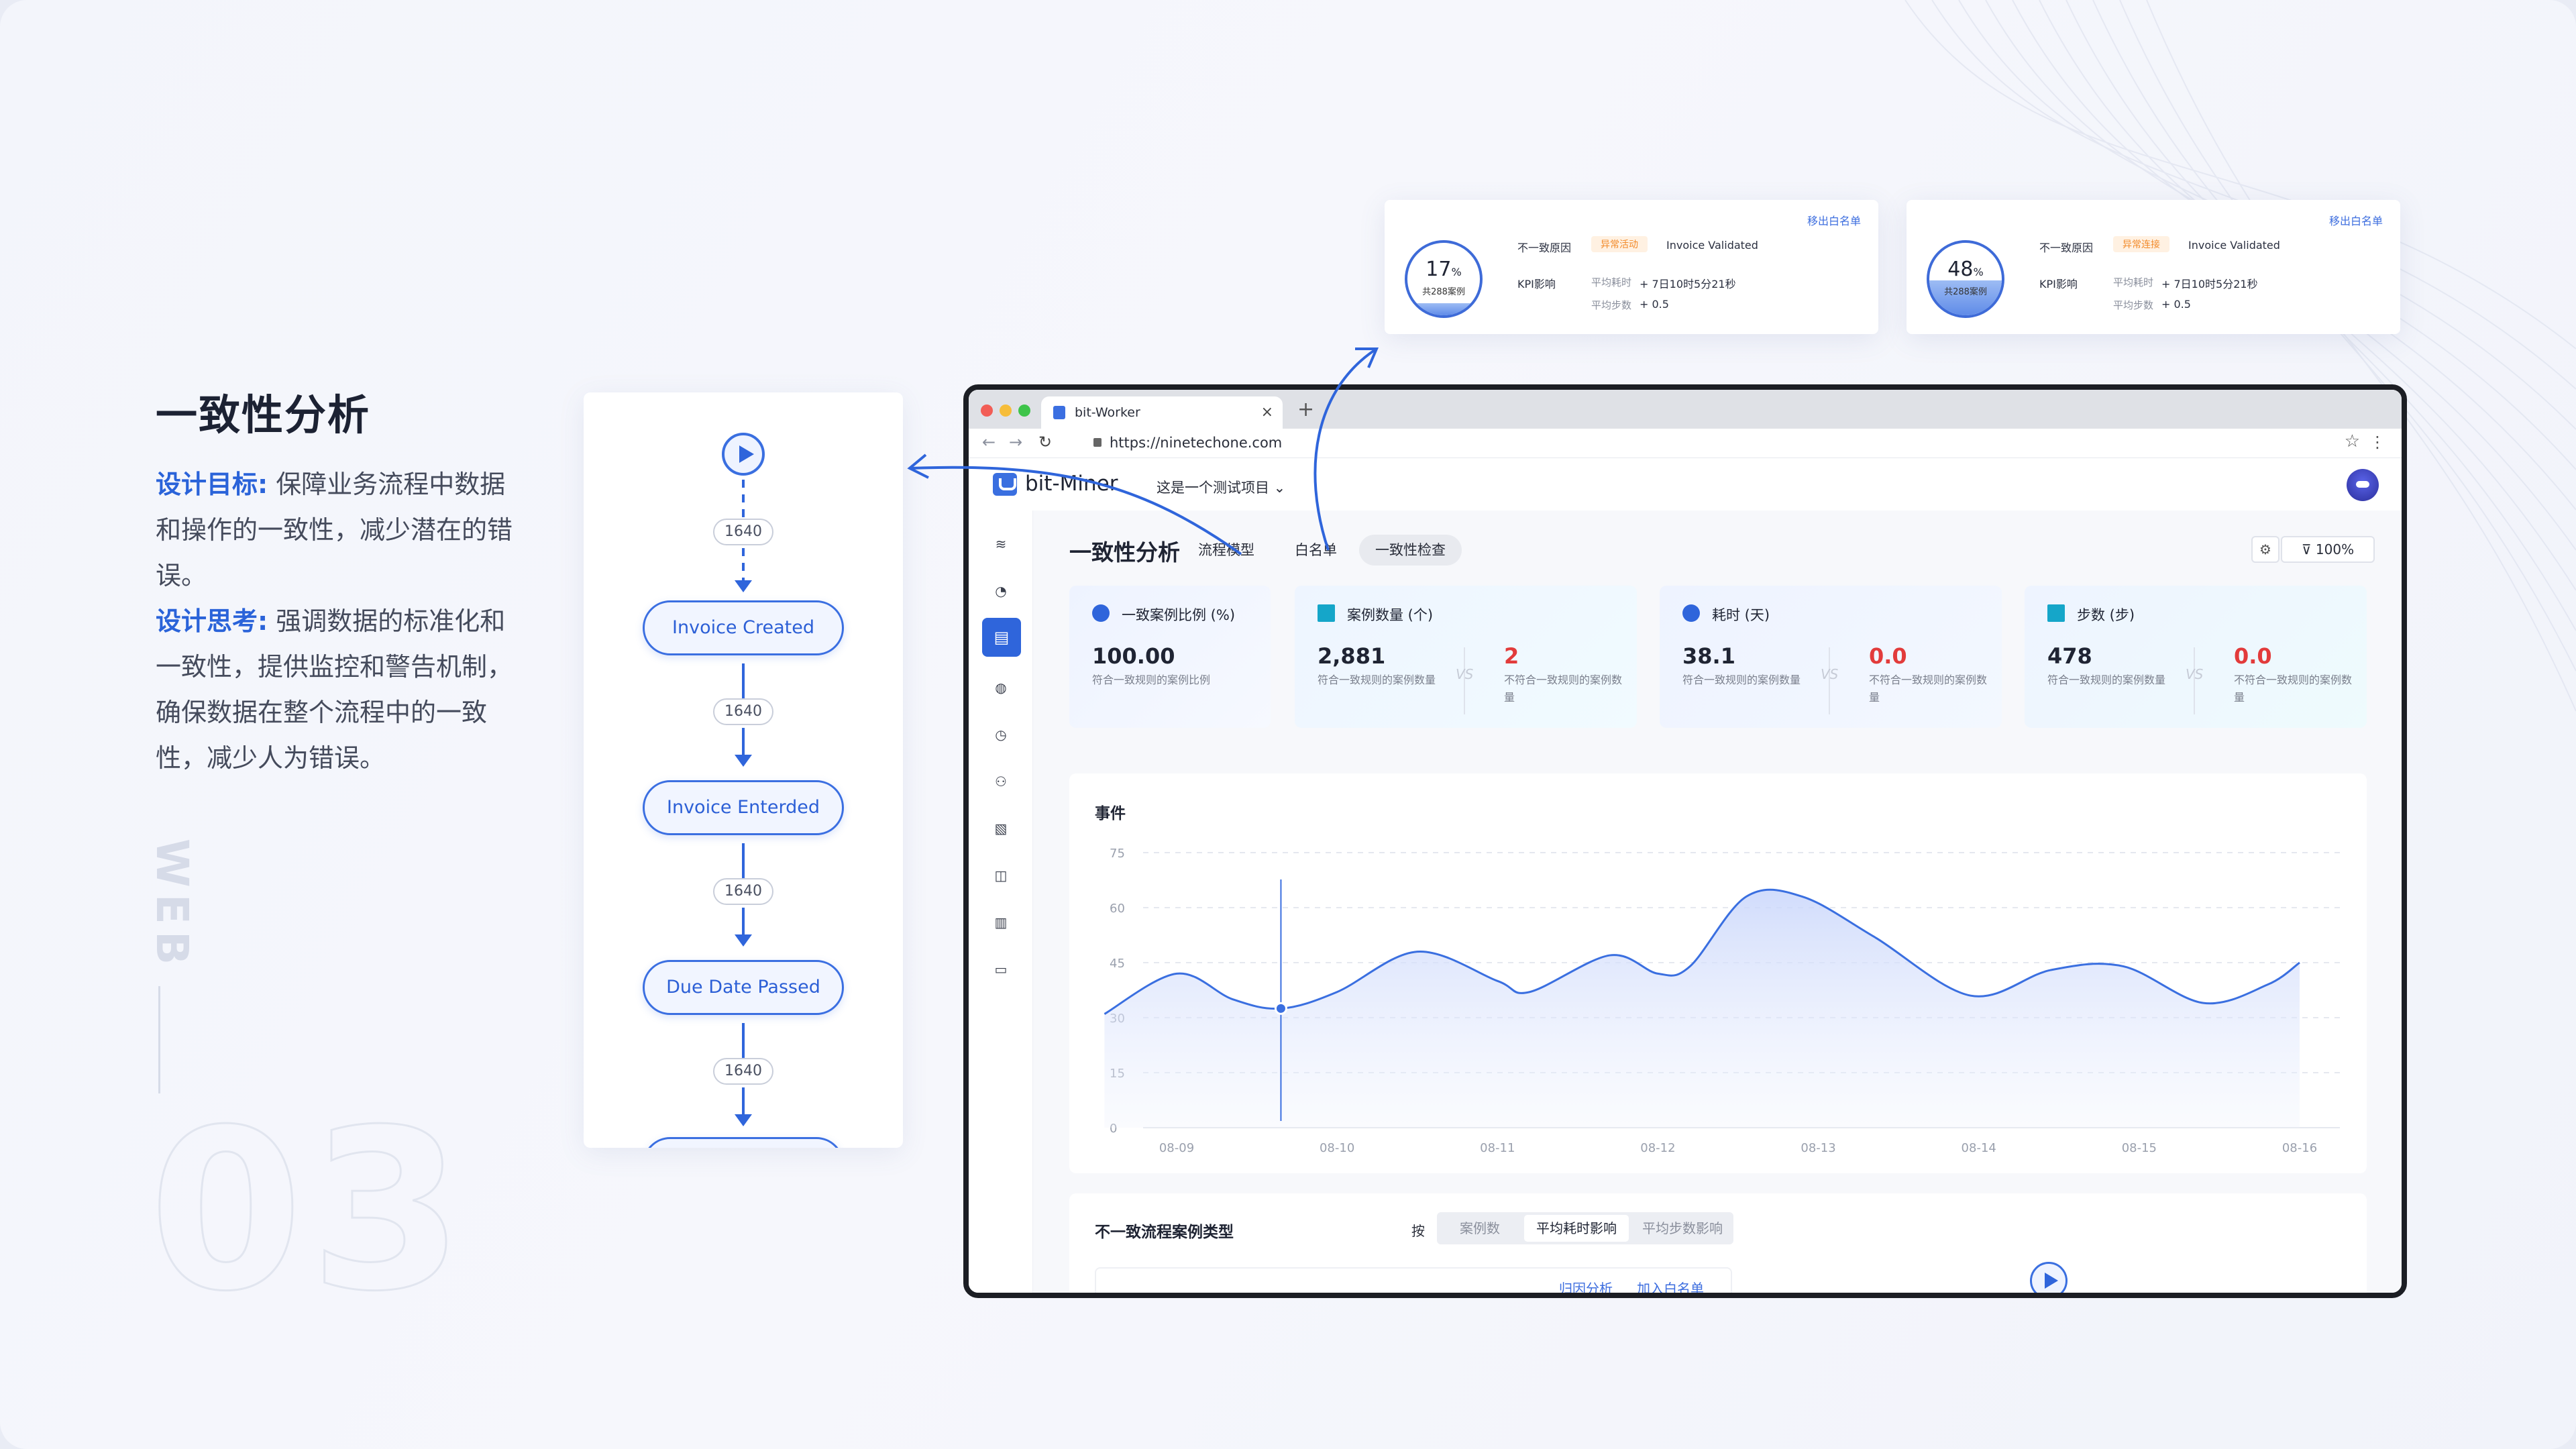 This screenshot has width=2576, height=1449. Describe the element at coordinates (2265, 549) in the screenshot. I see `settings-gear-icon: ⚙` at that location.